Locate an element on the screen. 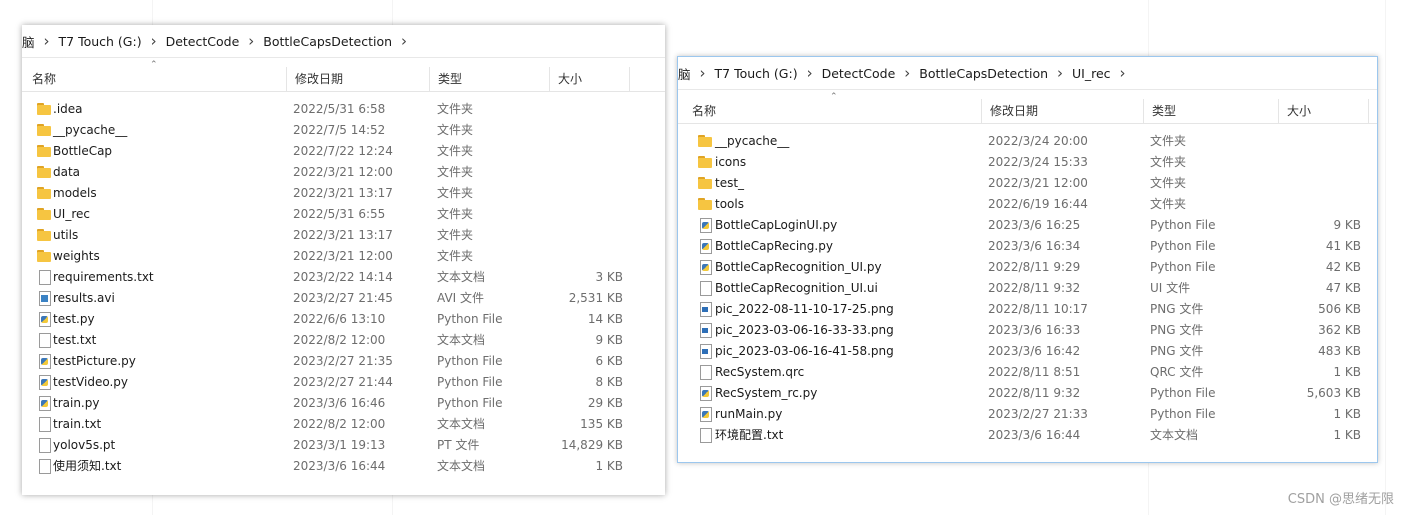 The height and width of the screenshot is (515, 1410). file-row: .idea 2022/5/31 6:58 文件夹 is located at coordinates (343, 109).